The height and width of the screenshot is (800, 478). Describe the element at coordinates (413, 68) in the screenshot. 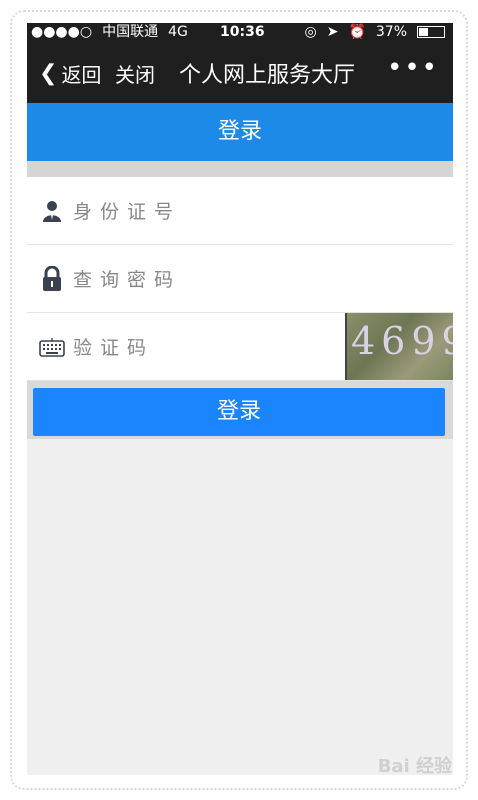

I see `more-menu-button: •••` at that location.